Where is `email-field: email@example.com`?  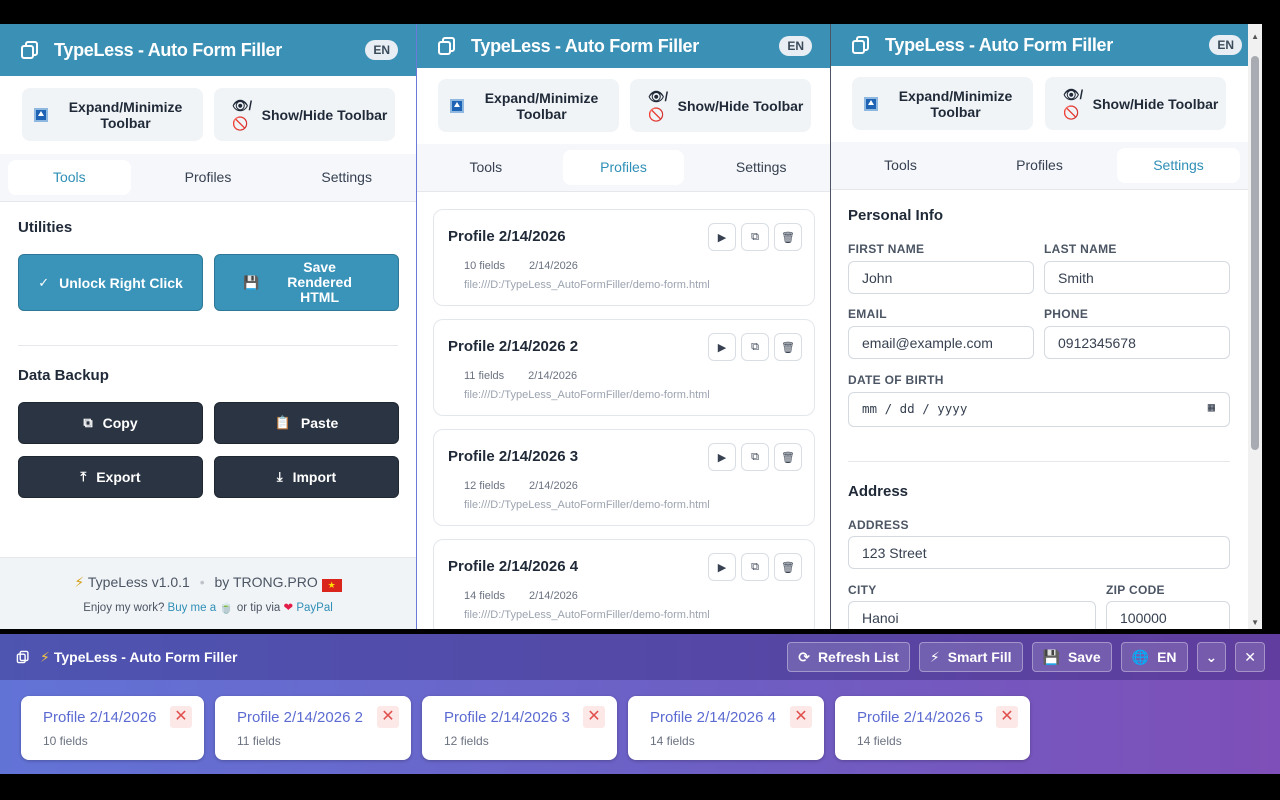 email-field: email@example.com is located at coordinates (941, 342).